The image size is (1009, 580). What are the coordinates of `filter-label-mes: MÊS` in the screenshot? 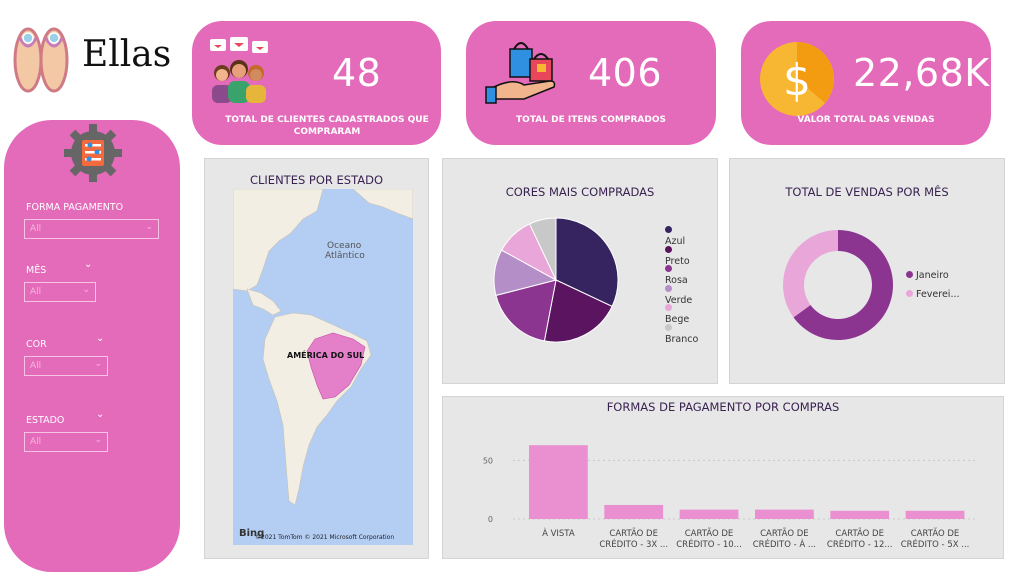 It's located at (36, 270).